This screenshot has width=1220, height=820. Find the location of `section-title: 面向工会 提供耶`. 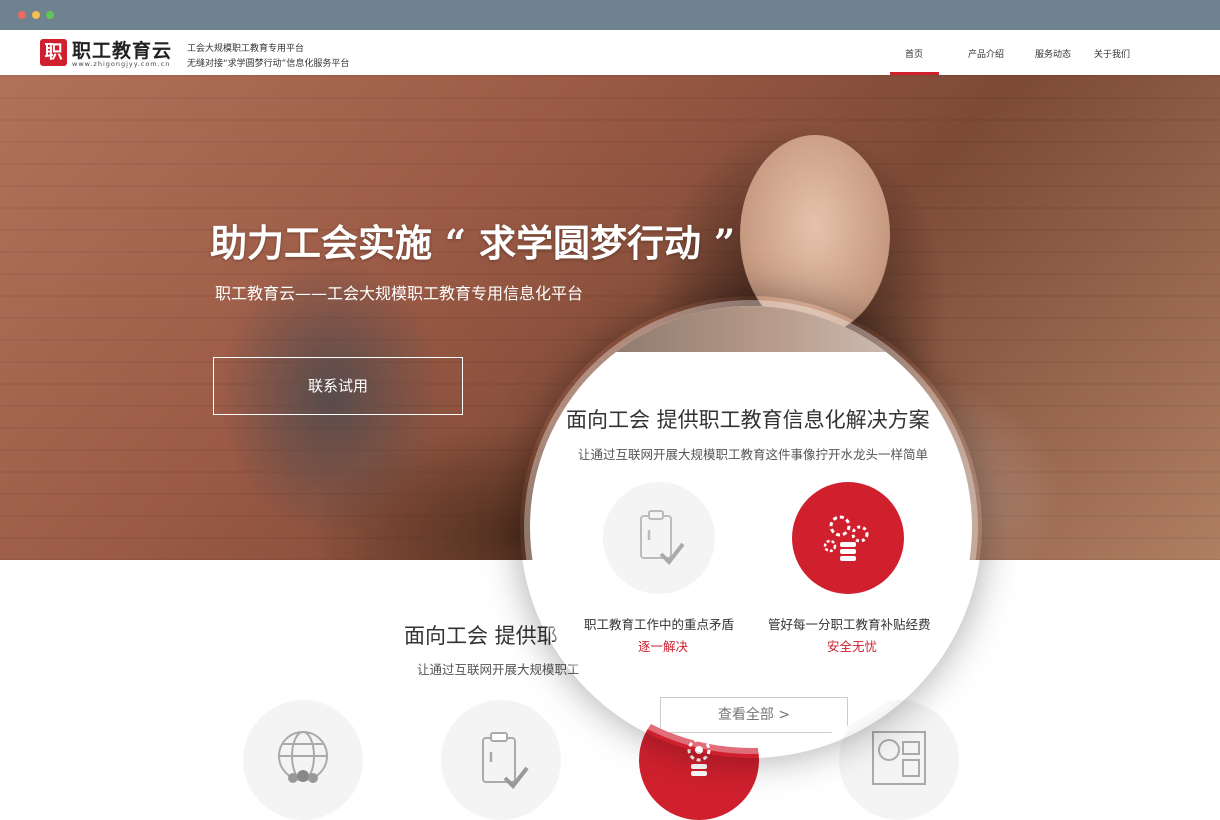

section-title: 面向工会 提供耶 is located at coordinates (481, 636).